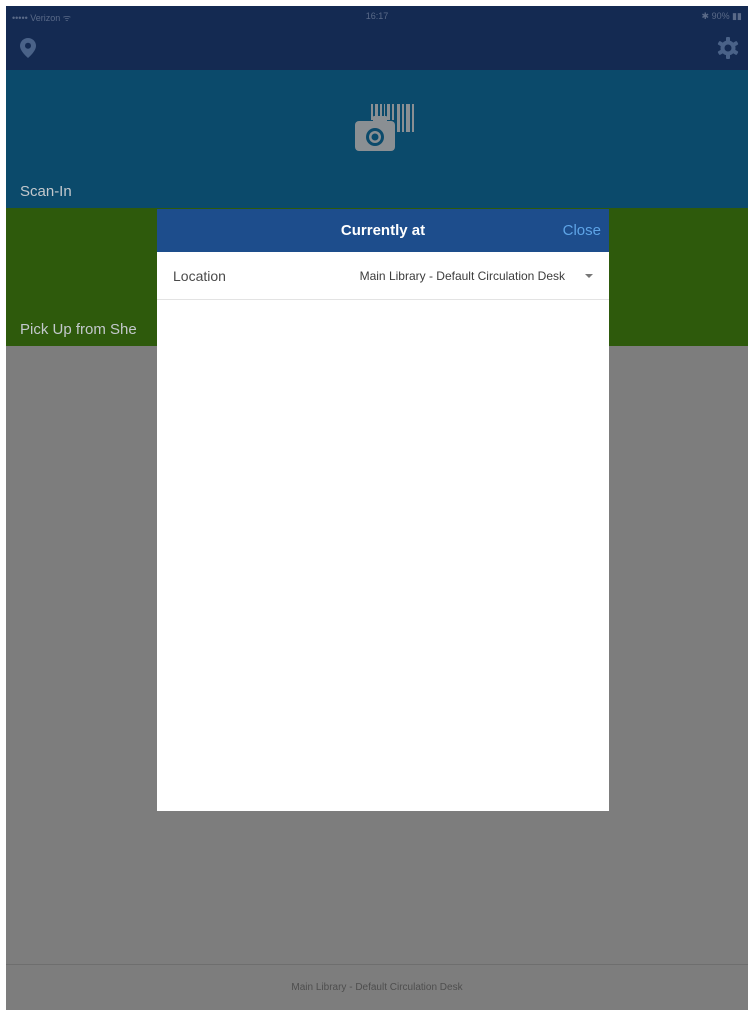 Image resolution: width=754 pixels, height=1010 pixels. Describe the element at coordinates (377, 48) in the screenshot. I see `nav-bar` at that location.